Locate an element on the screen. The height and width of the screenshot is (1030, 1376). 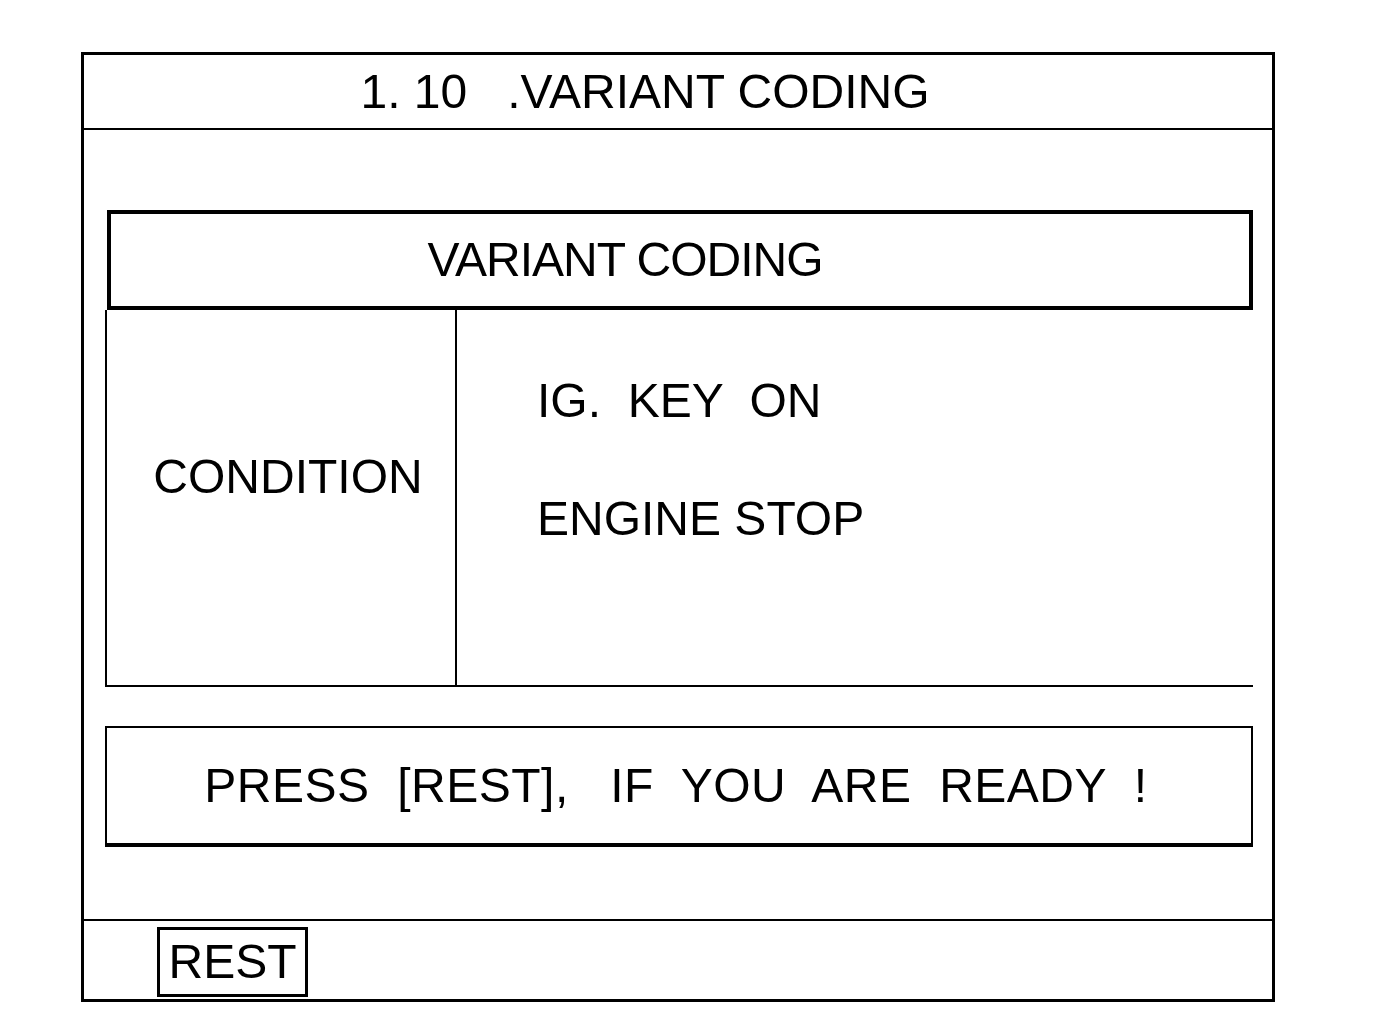
rest-button: REST is located at coordinates (232, 962).